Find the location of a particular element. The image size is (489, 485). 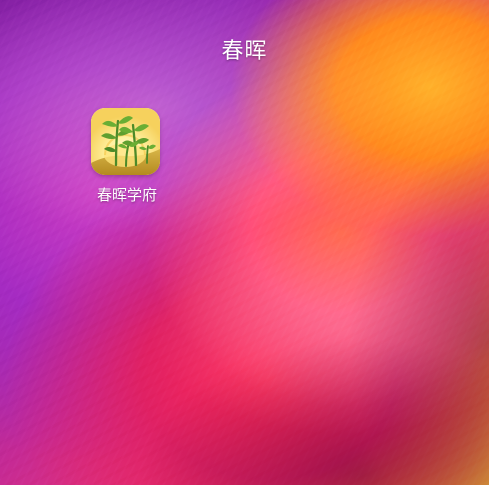

app-chunhui-xuefu: 春晖学府 is located at coordinates (127, 156).